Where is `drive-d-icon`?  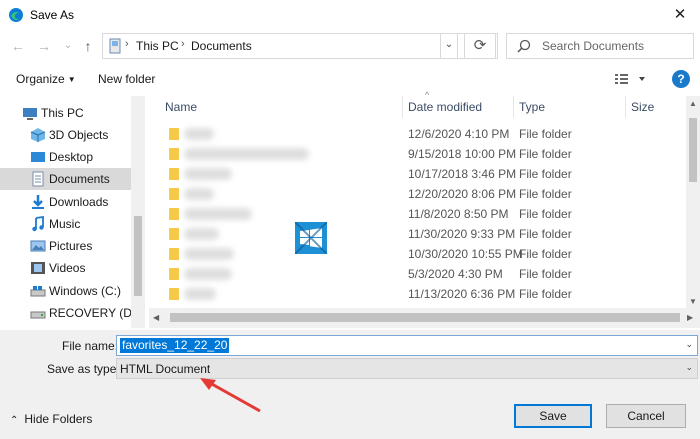
drive-d-icon is located at coordinates (38, 315).